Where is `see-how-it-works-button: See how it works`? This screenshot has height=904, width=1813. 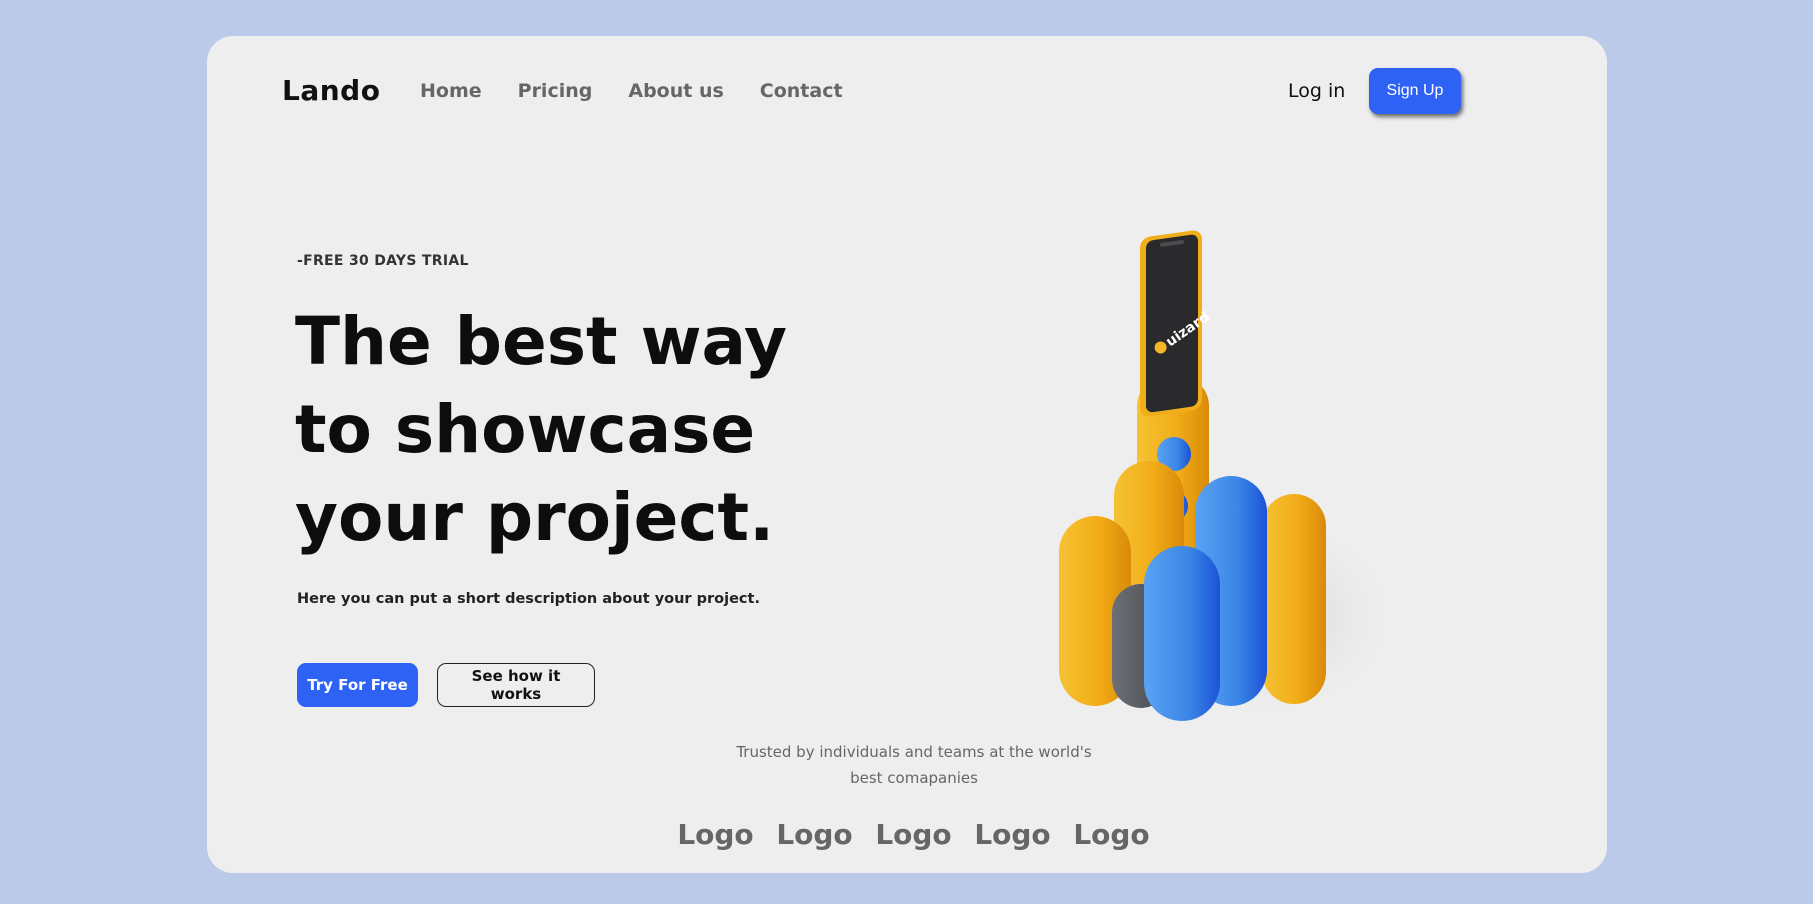 see-how-it-works-button: See how it works is located at coordinates (516, 685).